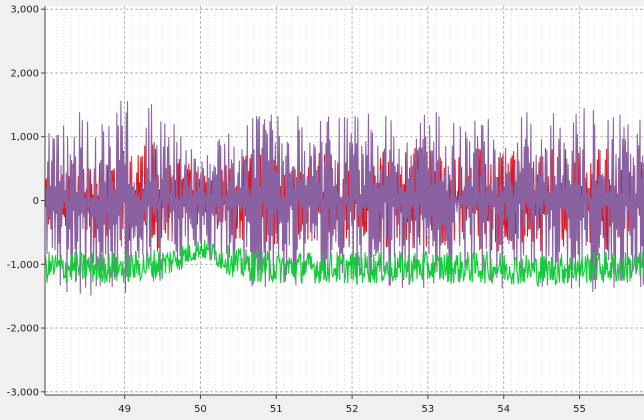 This screenshot has width=644, height=420. What do you see at coordinates (579, 409) in the screenshot?
I see `x-tick-label: 55` at bounding box center [579, 409].